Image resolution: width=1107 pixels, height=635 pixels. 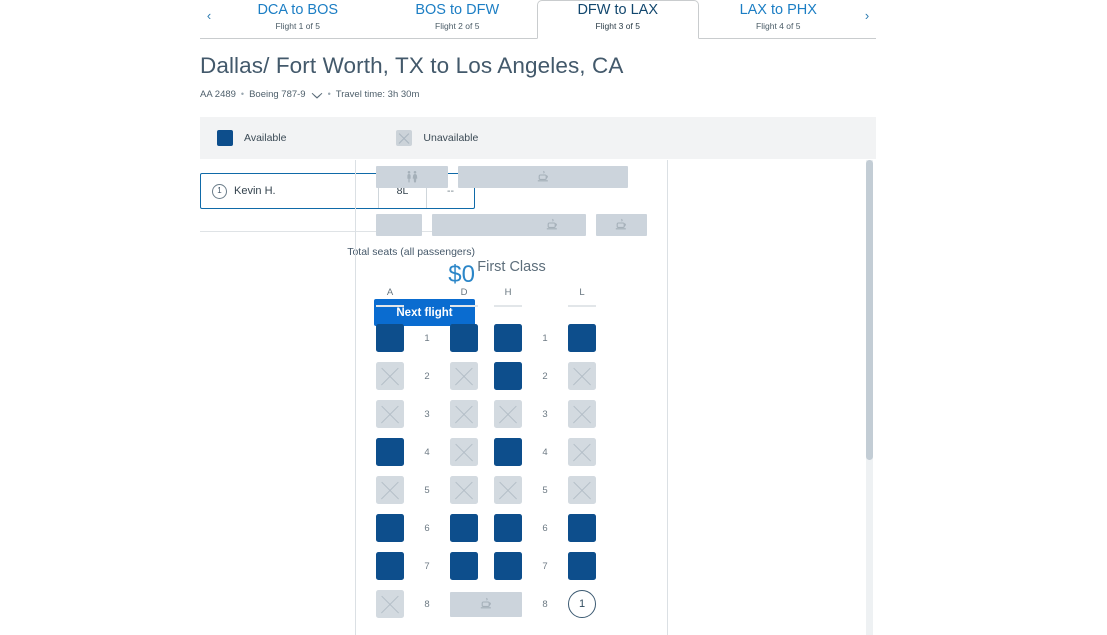 What do you see at coordinates (508, 528) in the screenshot?
I see `seat-6H` at bounding box center [508, 528].